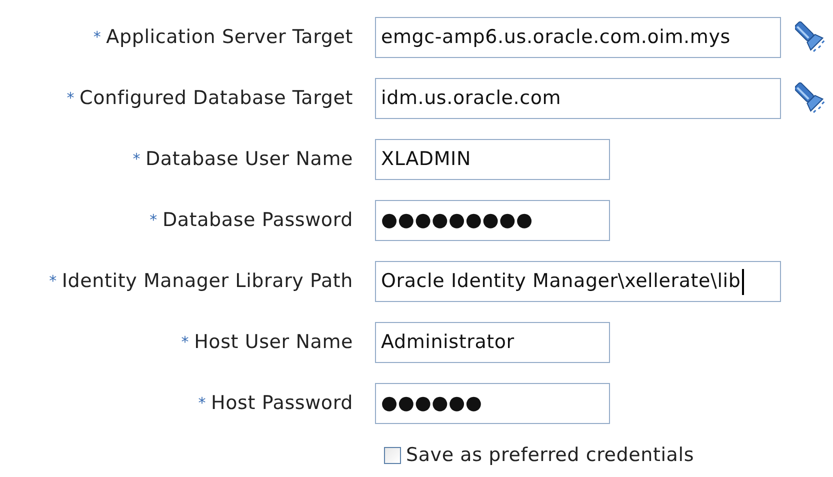 The image size is (833, 477). I want to click on text-field: ●●●●●●, so click(492, 403).